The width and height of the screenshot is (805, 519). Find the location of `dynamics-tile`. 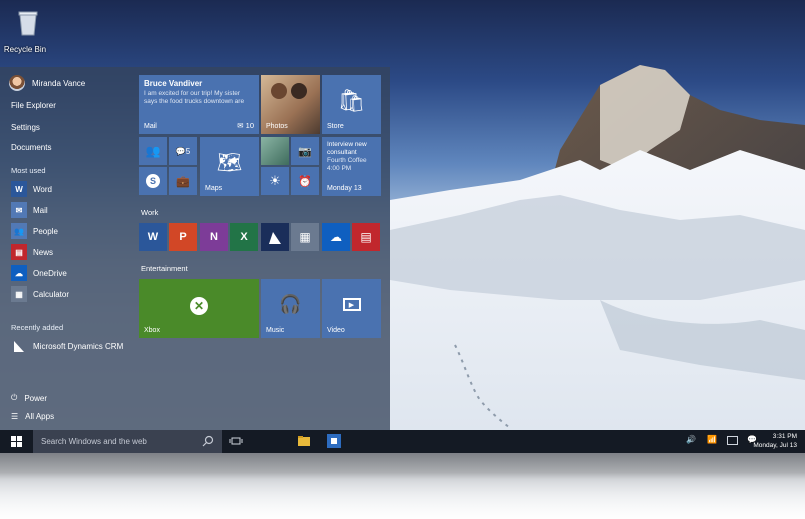

dynamics-tile is located at coordinates (275, 237).